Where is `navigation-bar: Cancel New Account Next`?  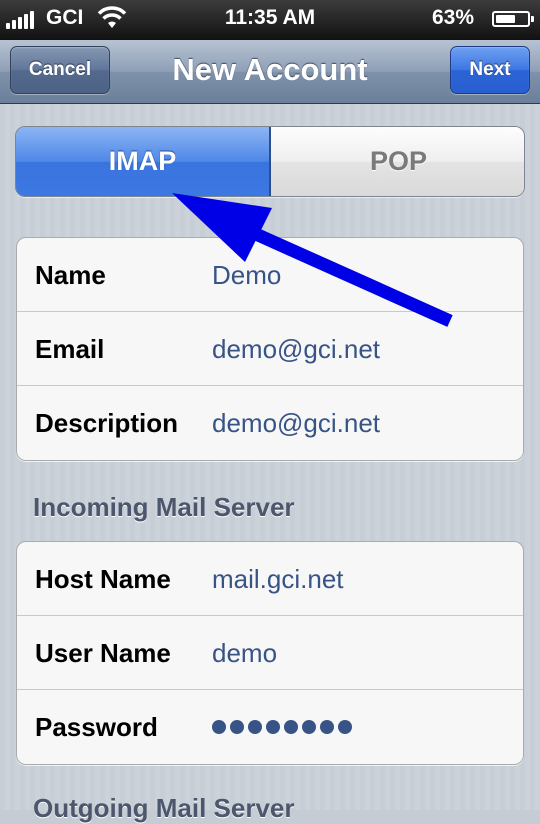
navigation-bar: Cancel New Account Next is located at coordinates (270, 72).